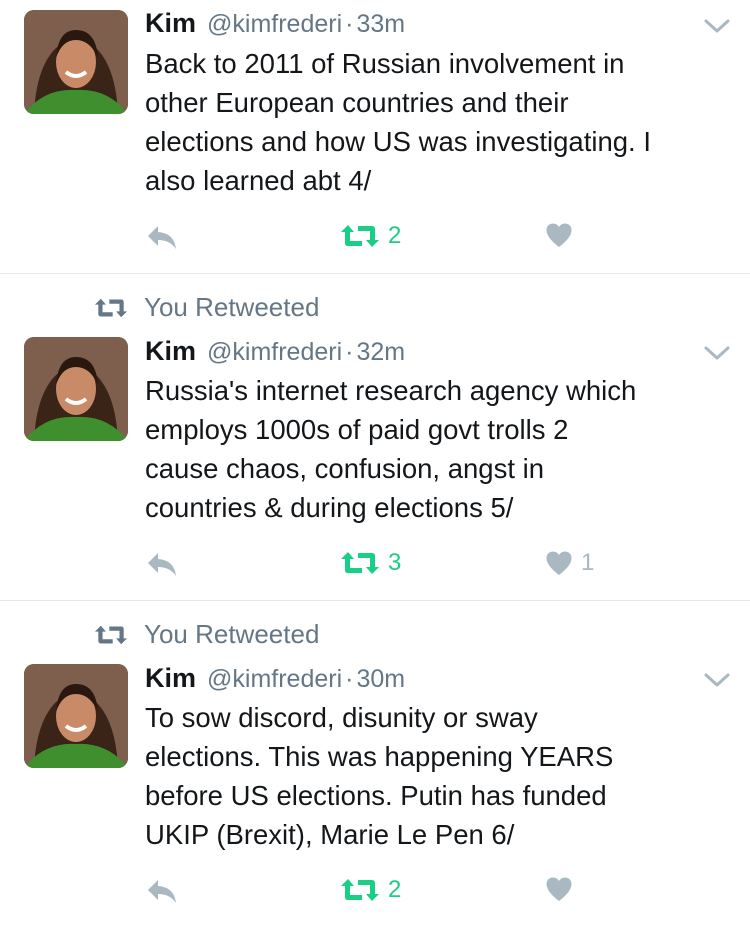 The width and height of the screenshot is (750, 934). I want to click on tweet-header: Kim @kimfrederi · 30m, so click(275, 678).